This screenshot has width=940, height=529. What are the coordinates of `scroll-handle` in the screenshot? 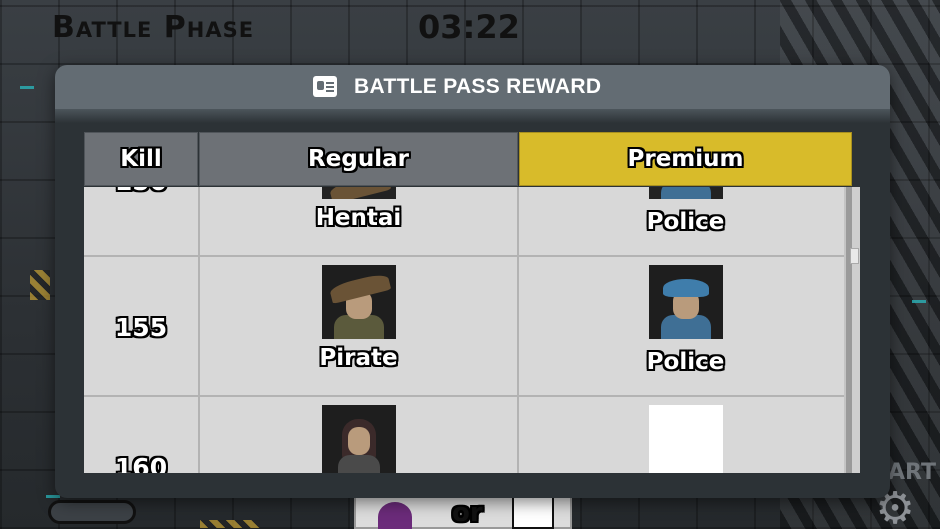 It's located at (854, 256).